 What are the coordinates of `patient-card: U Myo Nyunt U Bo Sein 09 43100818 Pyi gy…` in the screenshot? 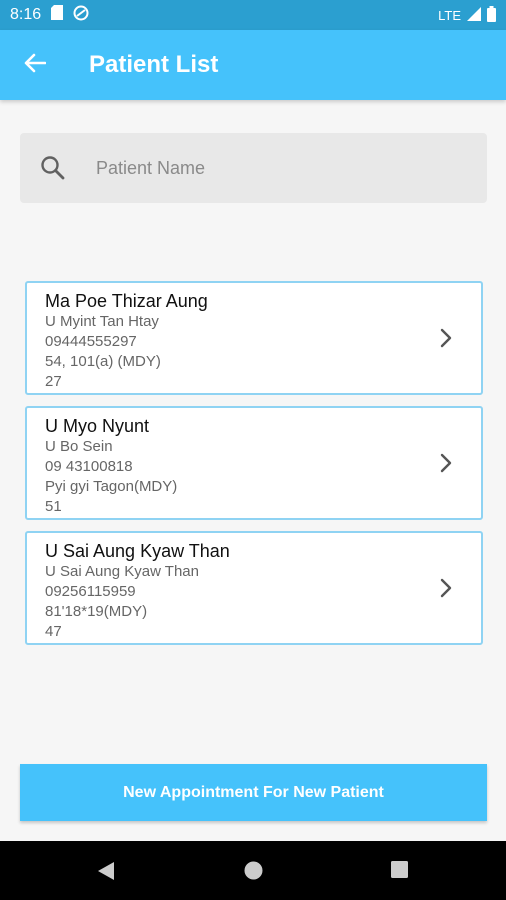 It's located at (254, 463).